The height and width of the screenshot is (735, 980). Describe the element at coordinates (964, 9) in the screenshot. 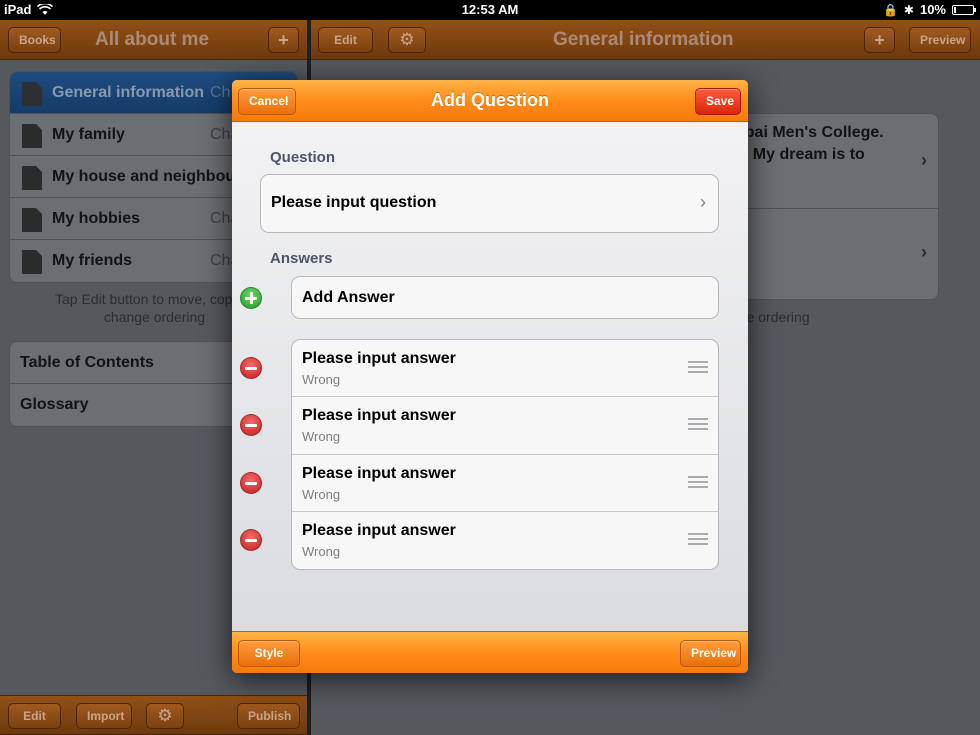

I see `battery-icon` at that location.